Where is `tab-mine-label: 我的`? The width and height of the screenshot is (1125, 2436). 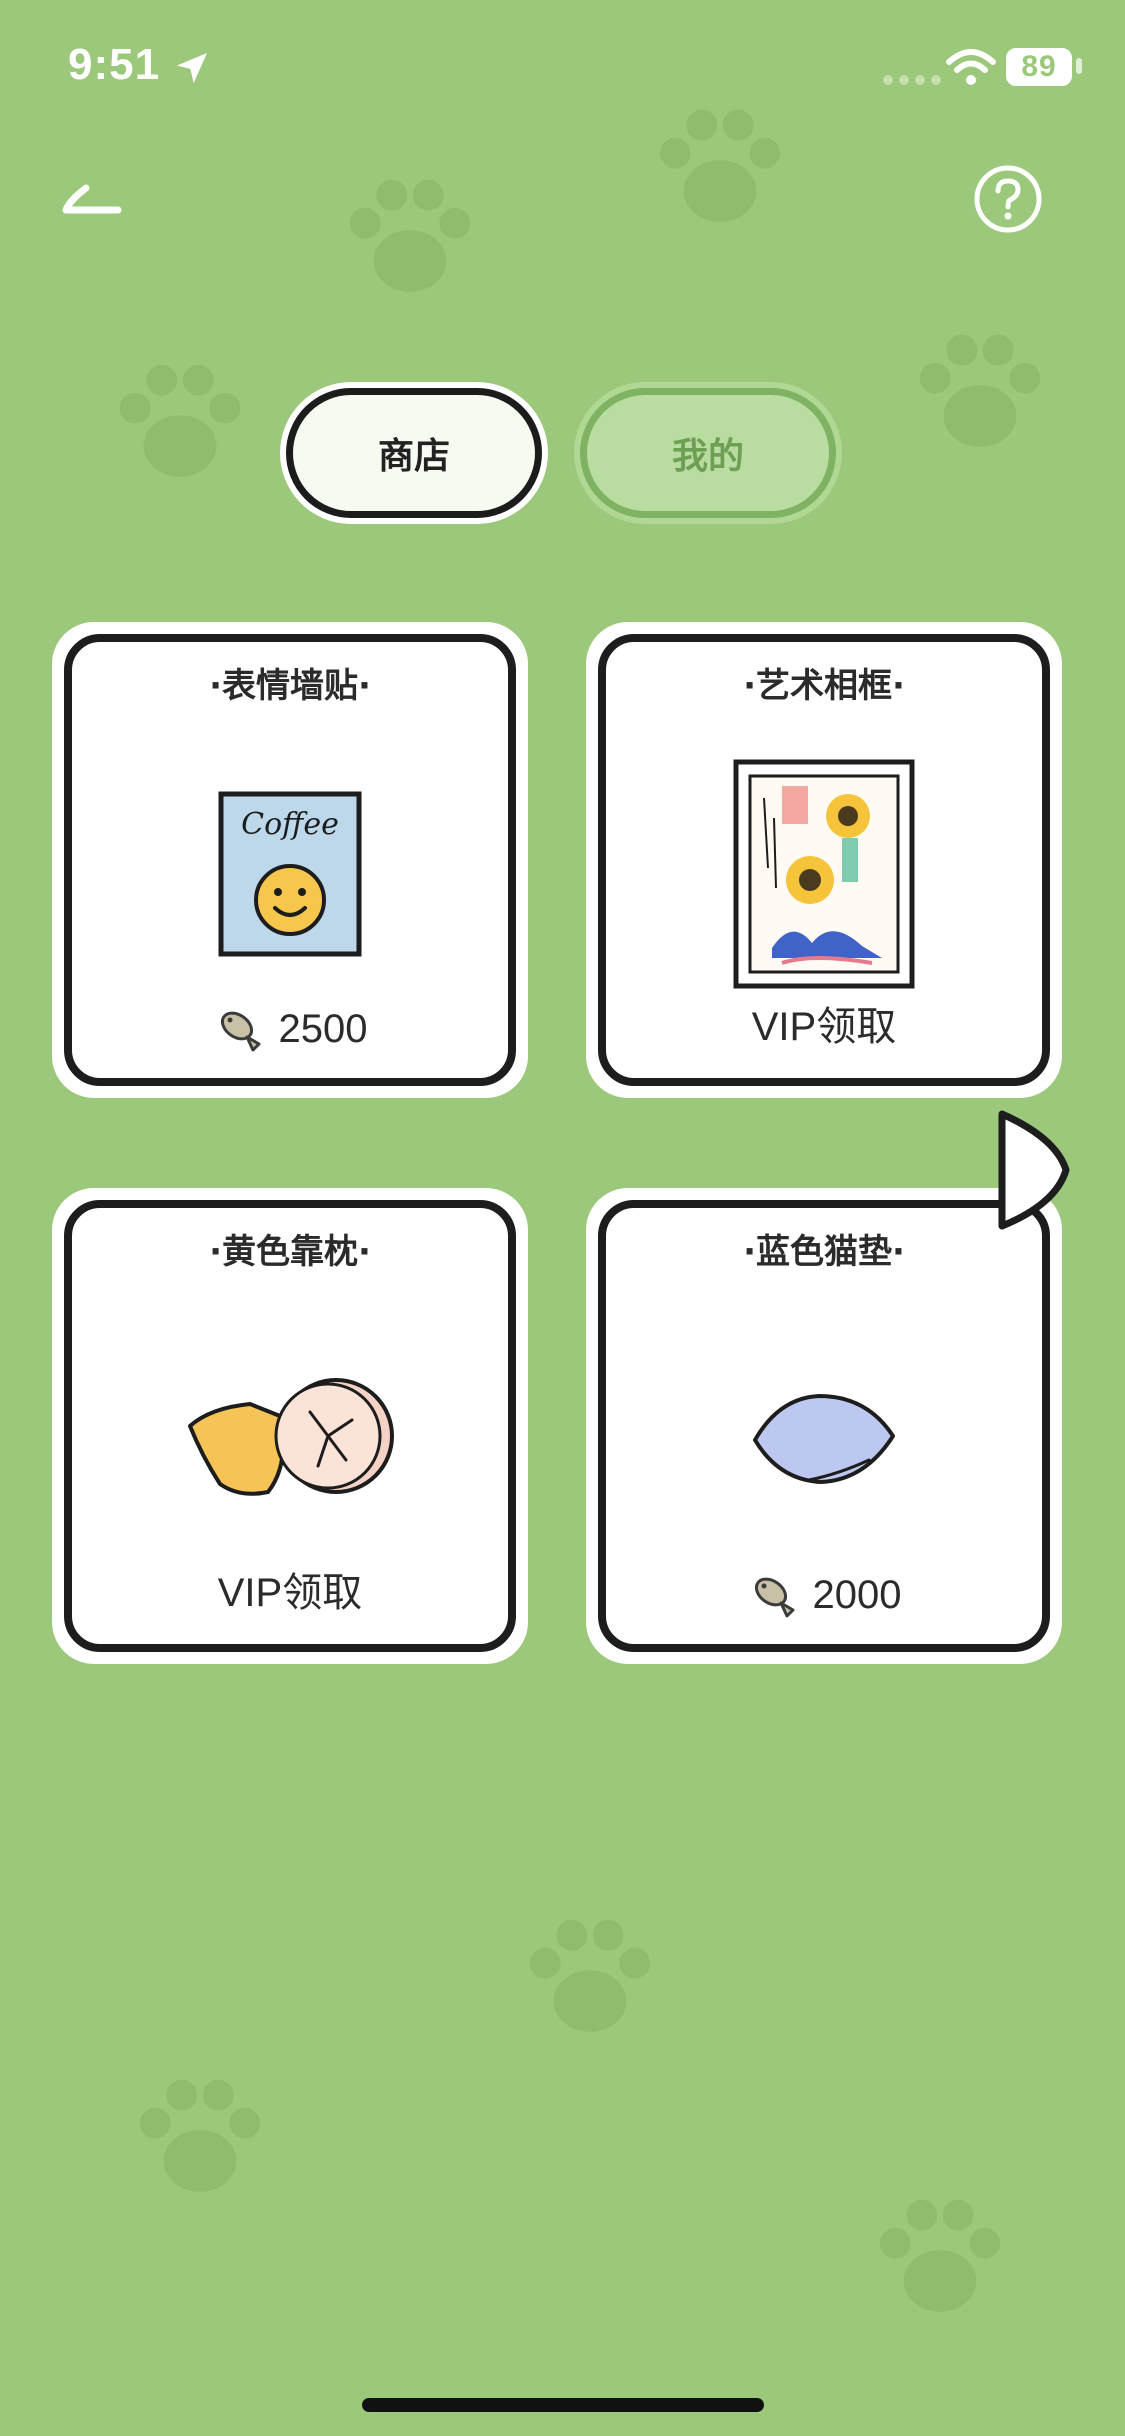
tab-mine-label: 我的 is located at coordinates (707, 456).